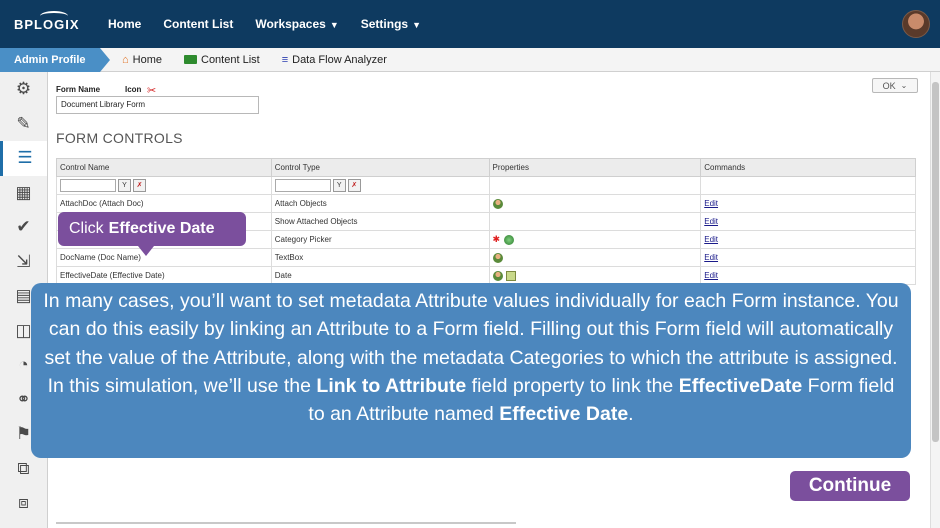 This screenshot has width=940, height=528. I want to click on nav-home-label: Home, so click(125, 24).